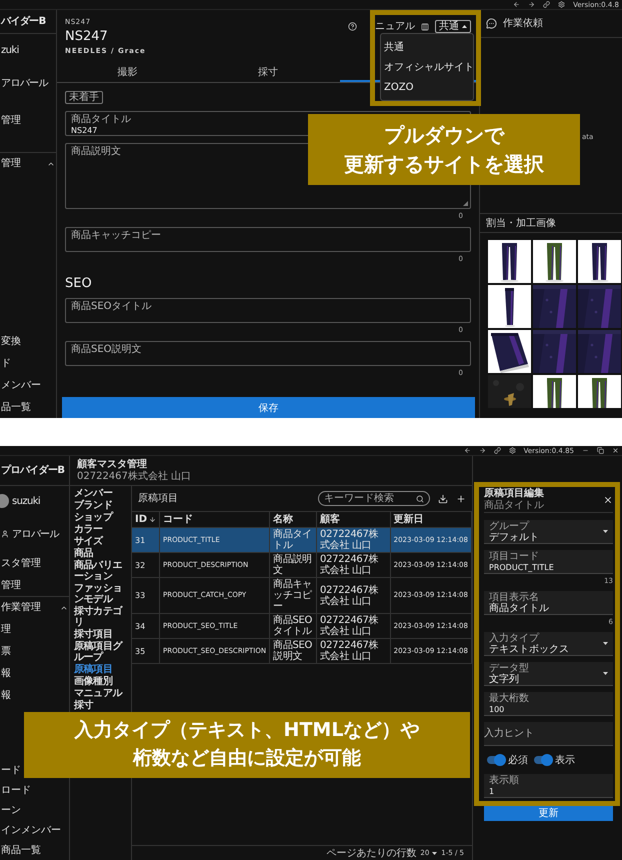  I want to click on sidebar-item: インメンバー, so click(31, 830).